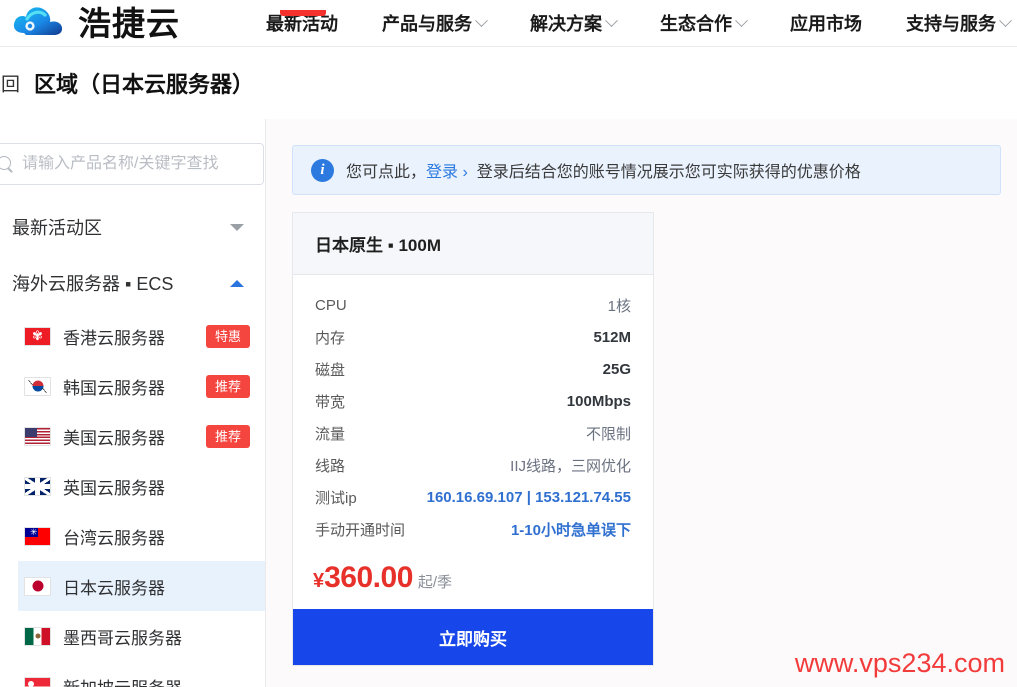 This screenshot has width=1017, height=687. Describe the element at coordinates (114, 488) in the screenshot. I see `sidebar-item-label: 英国云服务器` at that location.